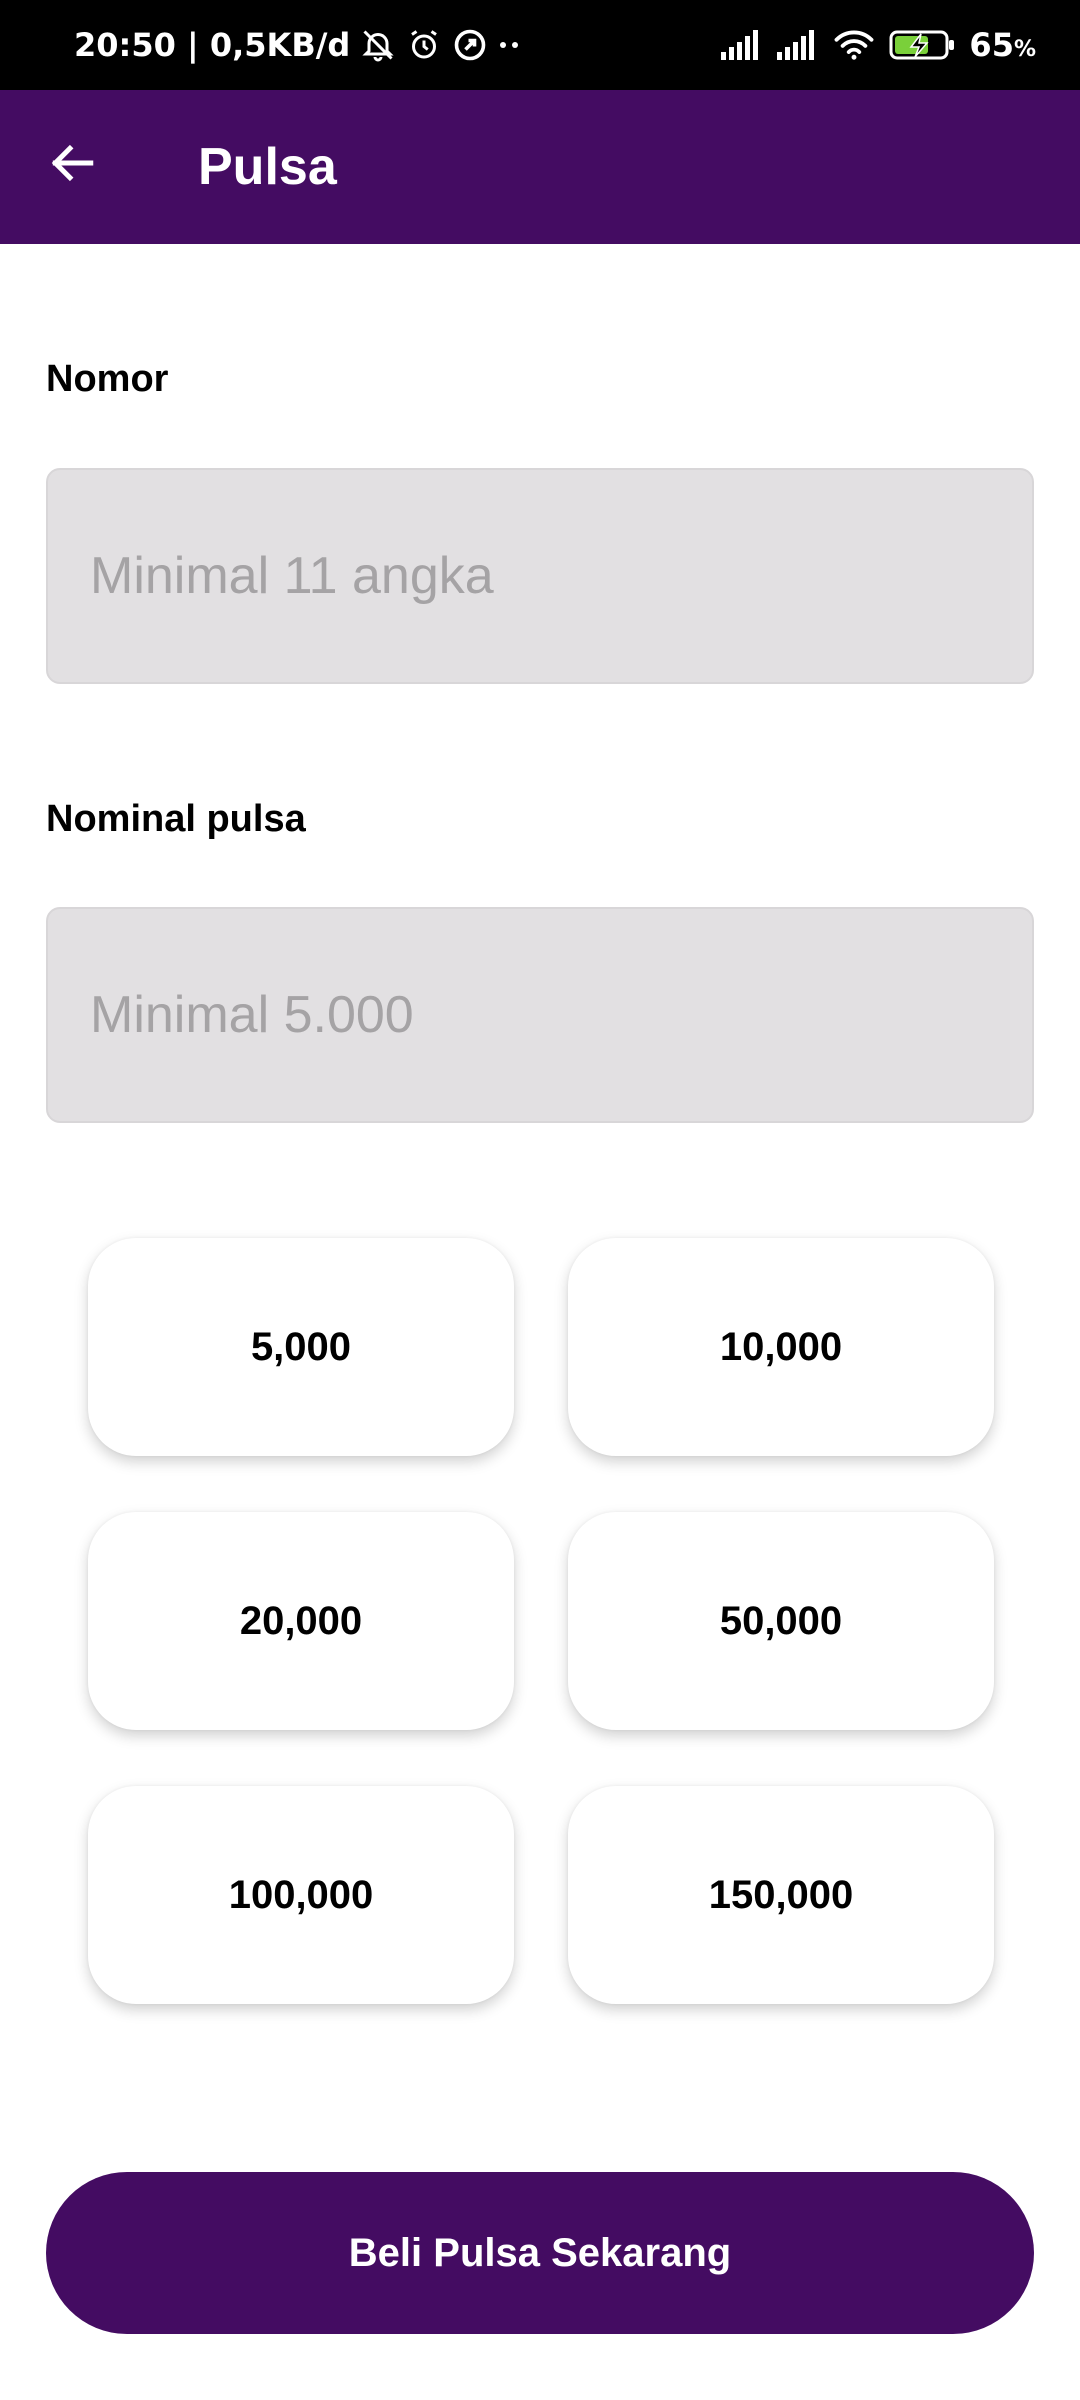 This screenshot has height=2400, width=1080. I want to click on nominal-option-50000: 50,000, so click(781, 1621).